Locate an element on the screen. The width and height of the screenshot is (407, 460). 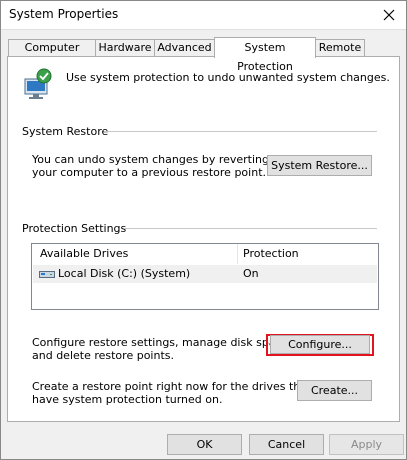
column-separator is located at coordinates (237, 254).